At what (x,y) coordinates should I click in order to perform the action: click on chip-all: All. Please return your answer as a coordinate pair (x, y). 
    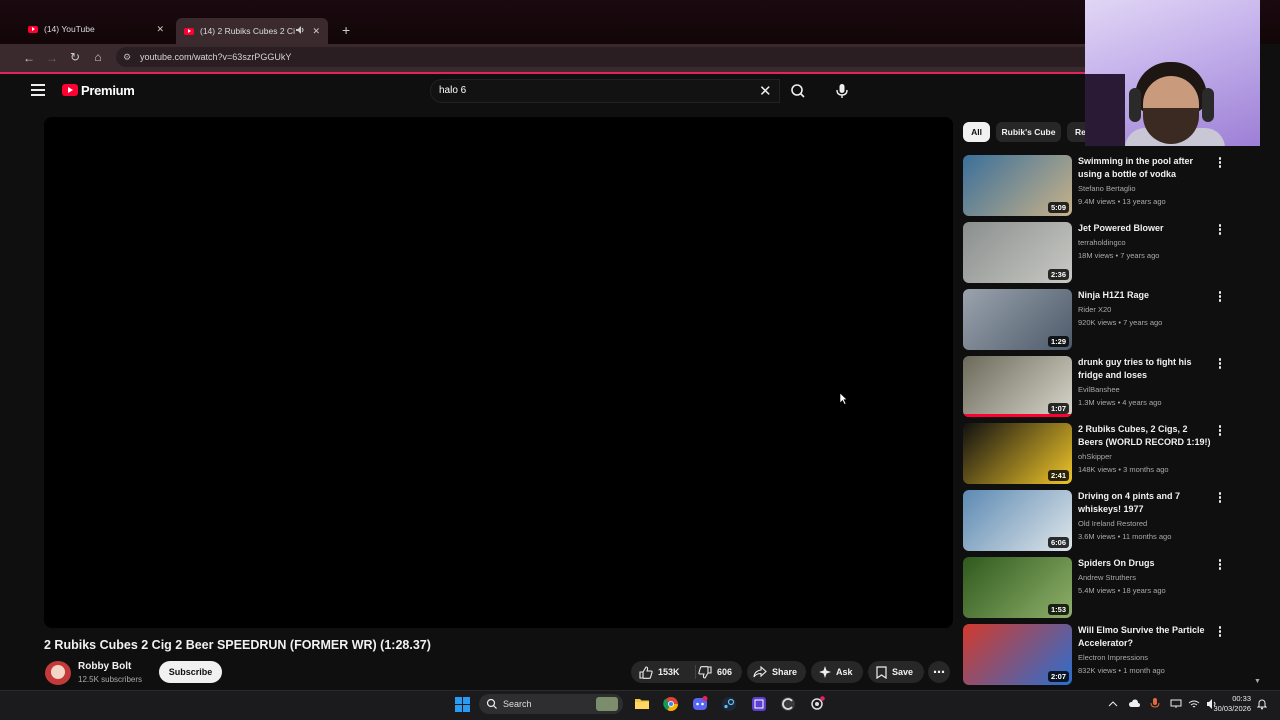
    Looking at the image, I should click on (976, 132).